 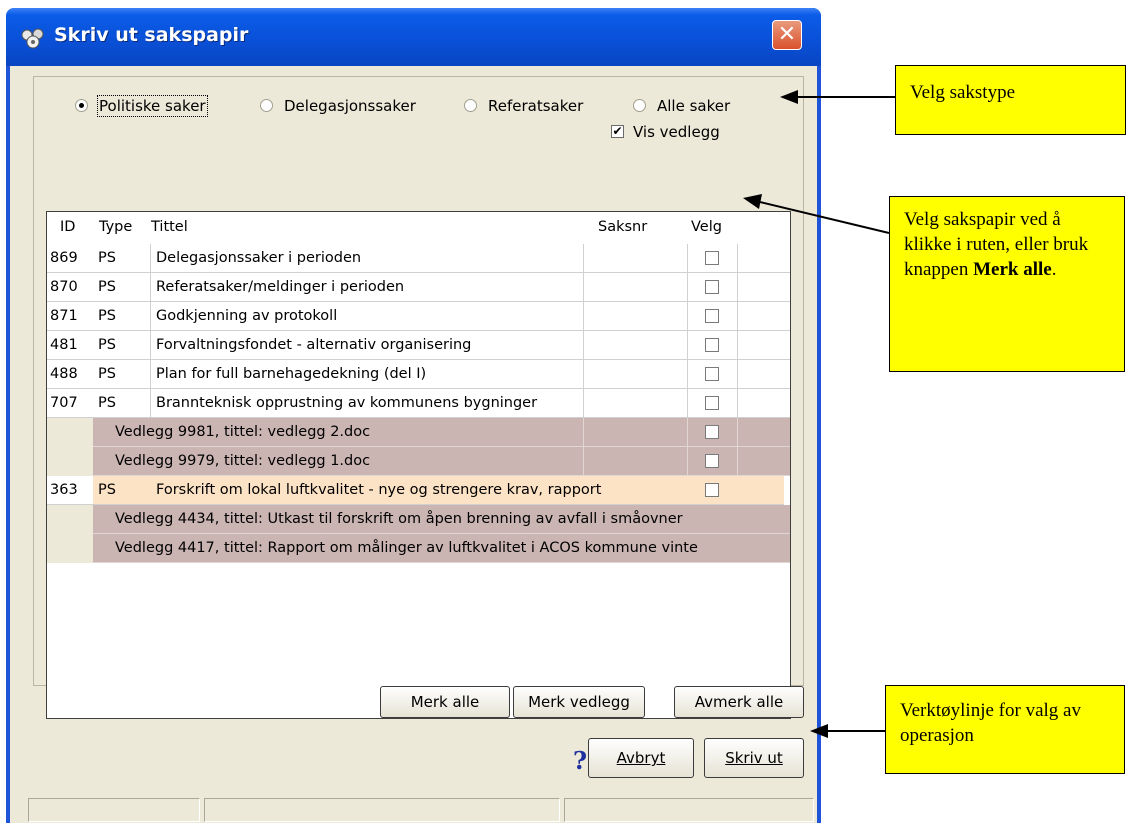 I want to click on arrow-select-papers, so click(x=824, y=217).